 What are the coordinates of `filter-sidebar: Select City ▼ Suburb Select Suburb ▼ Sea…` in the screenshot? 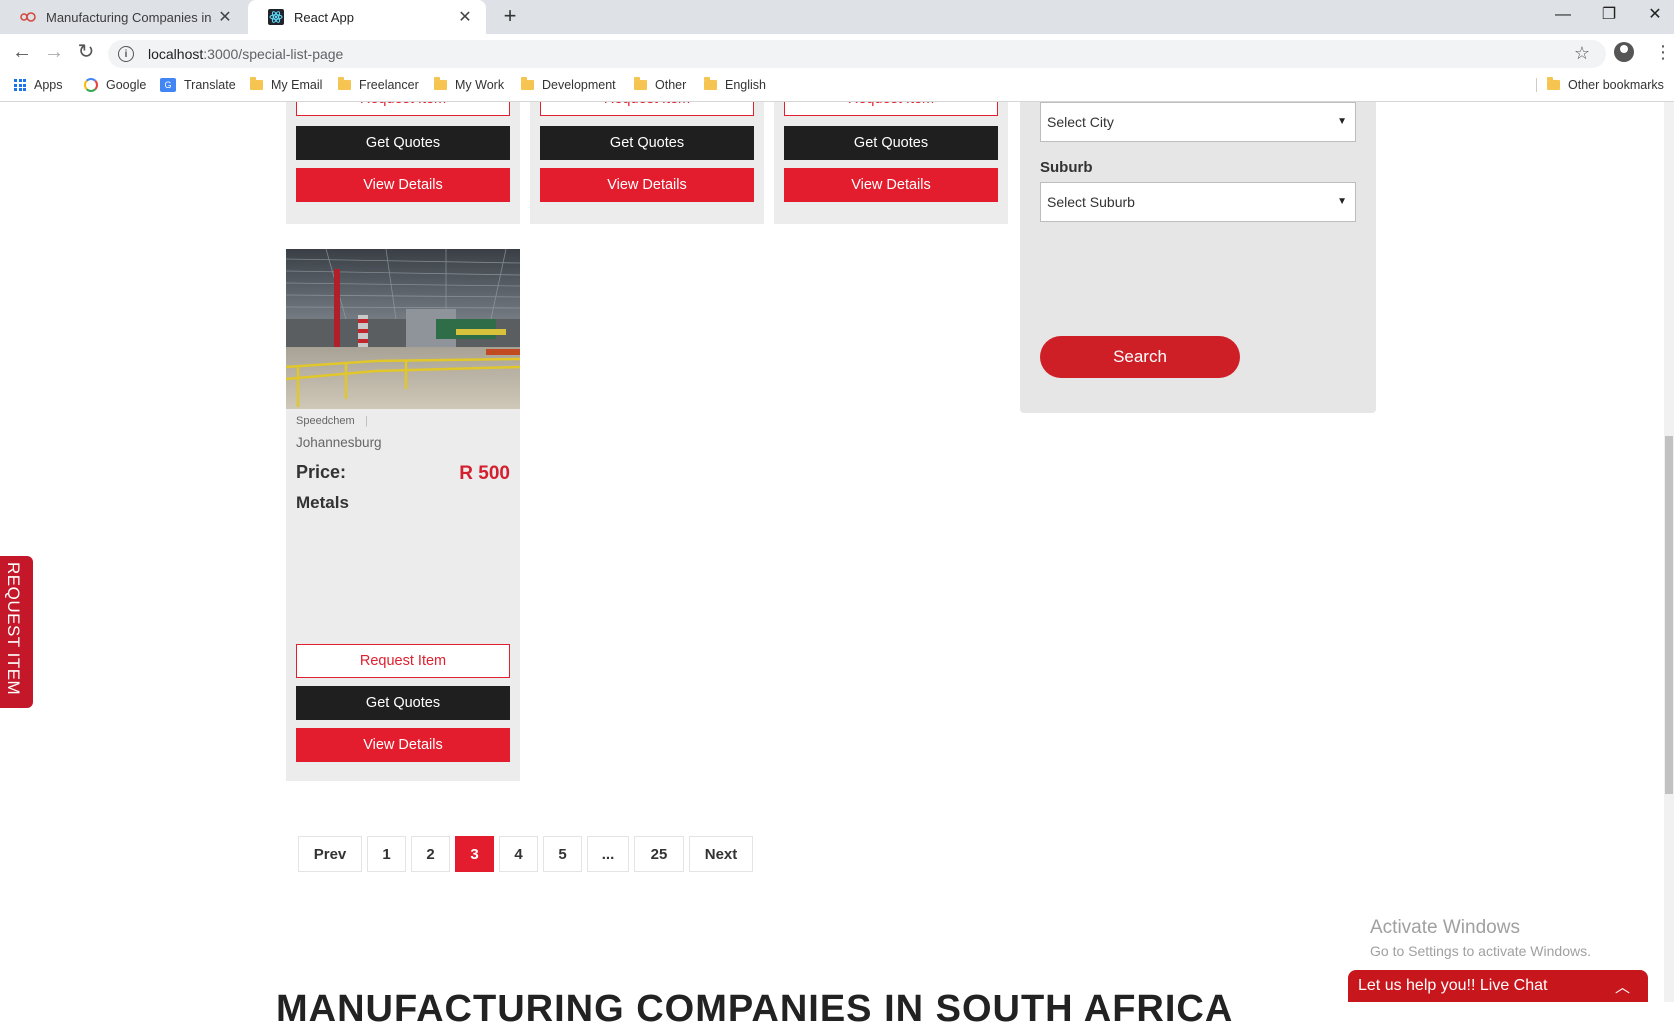 It's located at (1198, 257).